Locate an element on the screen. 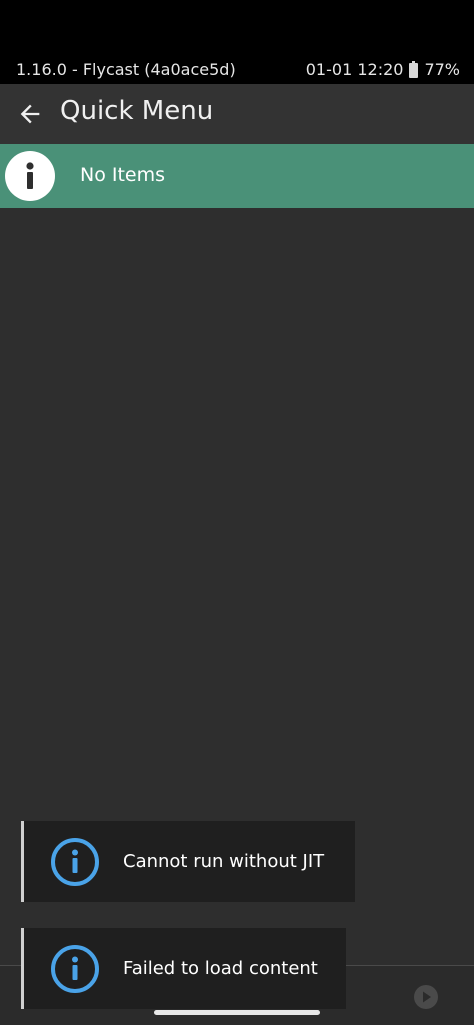 The image size is (474, 1025). app-version-text: 1.16.0 - Flycast (4a0ace5d) is located at coordinates (126, 69).